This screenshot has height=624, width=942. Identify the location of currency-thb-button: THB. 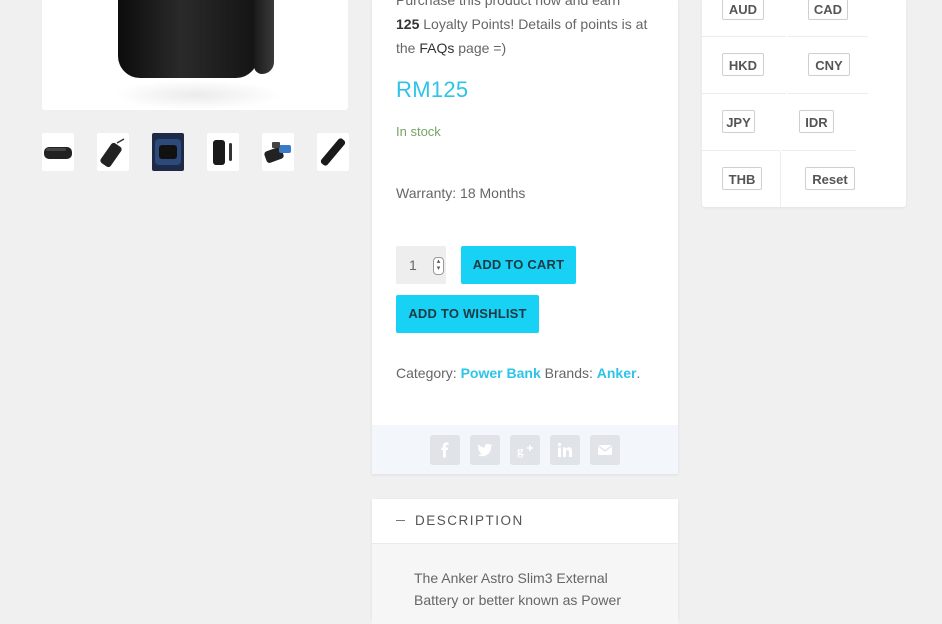
(742, 178).